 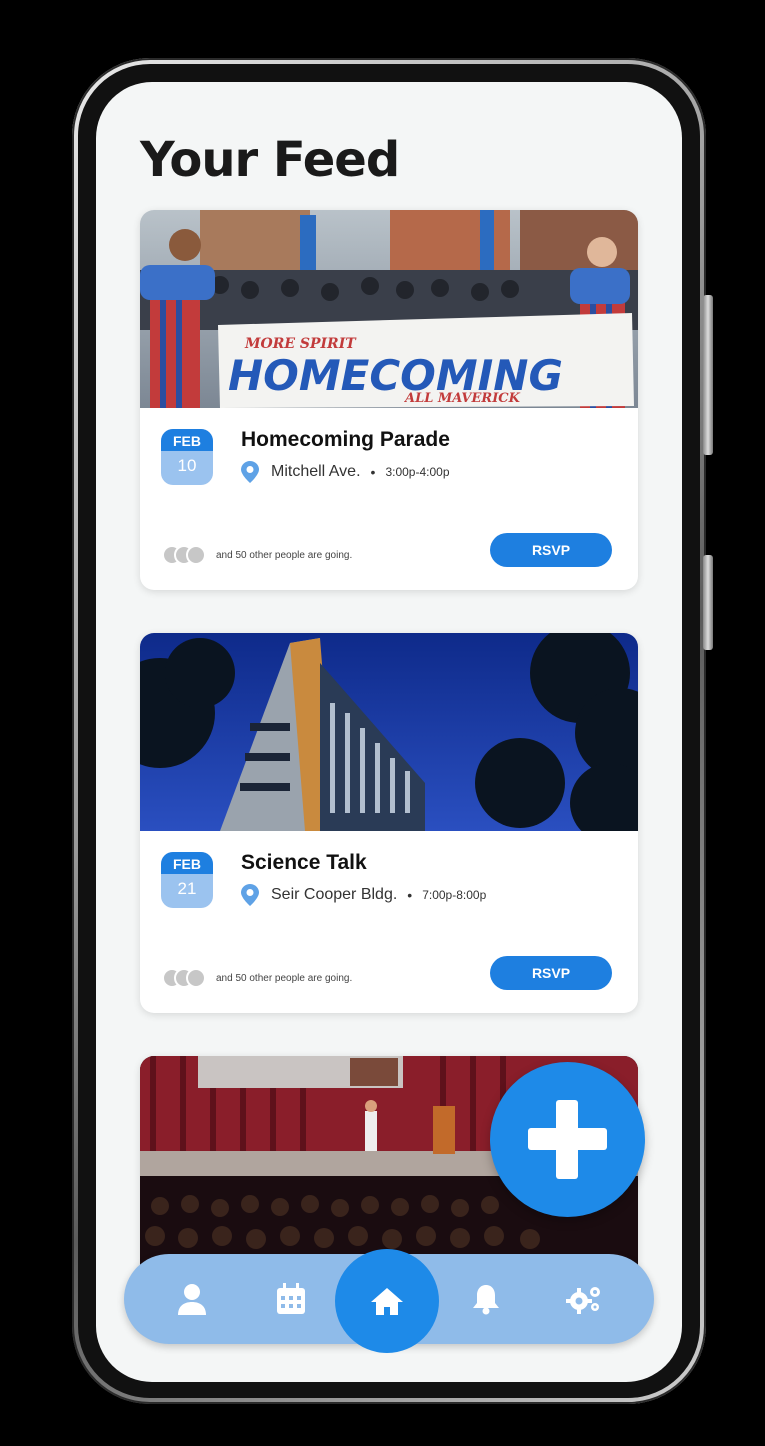 I want to click on power-button, so click(x=708, y=602).